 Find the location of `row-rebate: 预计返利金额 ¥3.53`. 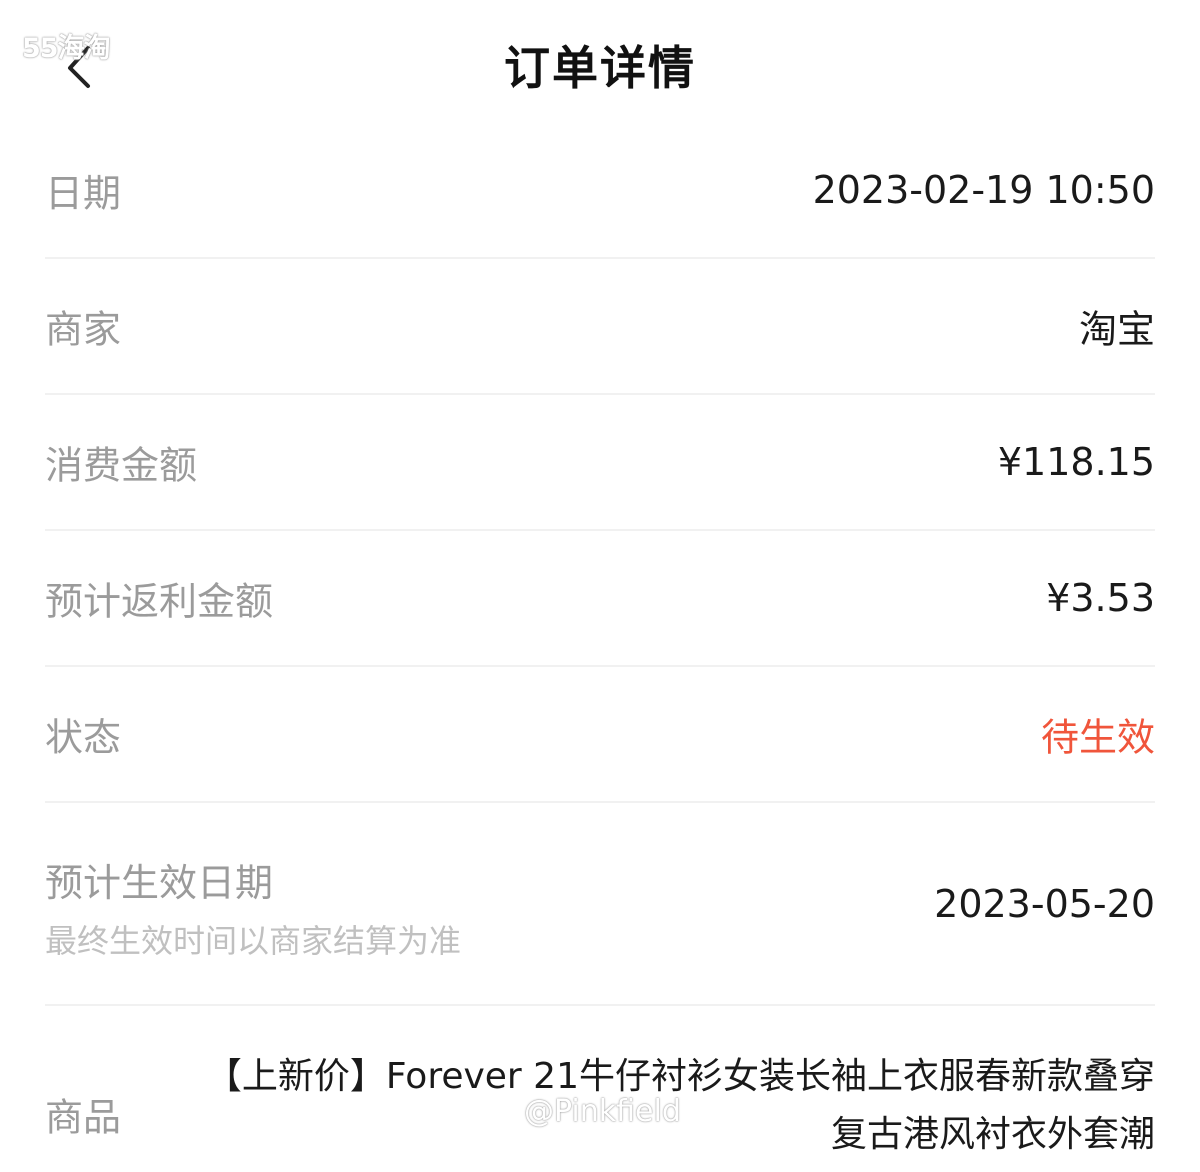

row-rebate: 预计返利金额 ¥3.53 is located at coordinates (600, 599).